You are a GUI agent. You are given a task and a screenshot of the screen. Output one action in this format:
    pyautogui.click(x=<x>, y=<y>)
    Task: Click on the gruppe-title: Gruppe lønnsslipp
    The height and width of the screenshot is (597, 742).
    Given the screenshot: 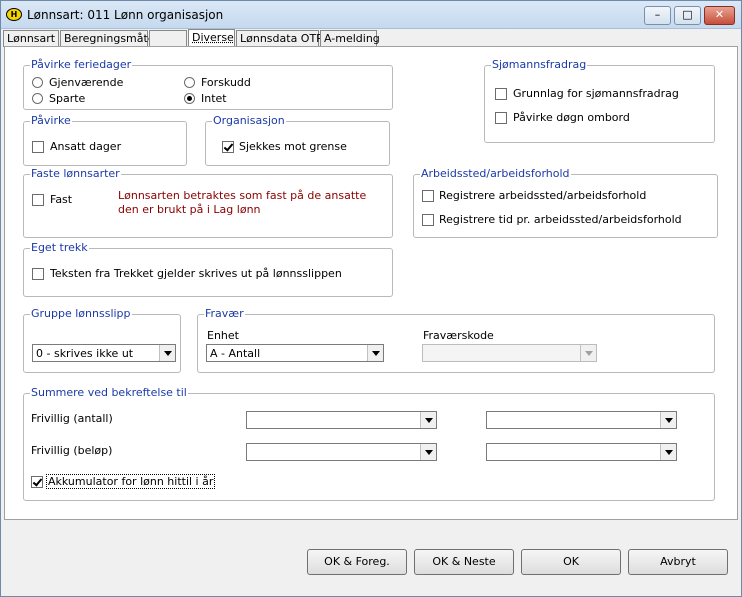 What is the action you would take?
    pyautogui.click(x=81, y=313)
    